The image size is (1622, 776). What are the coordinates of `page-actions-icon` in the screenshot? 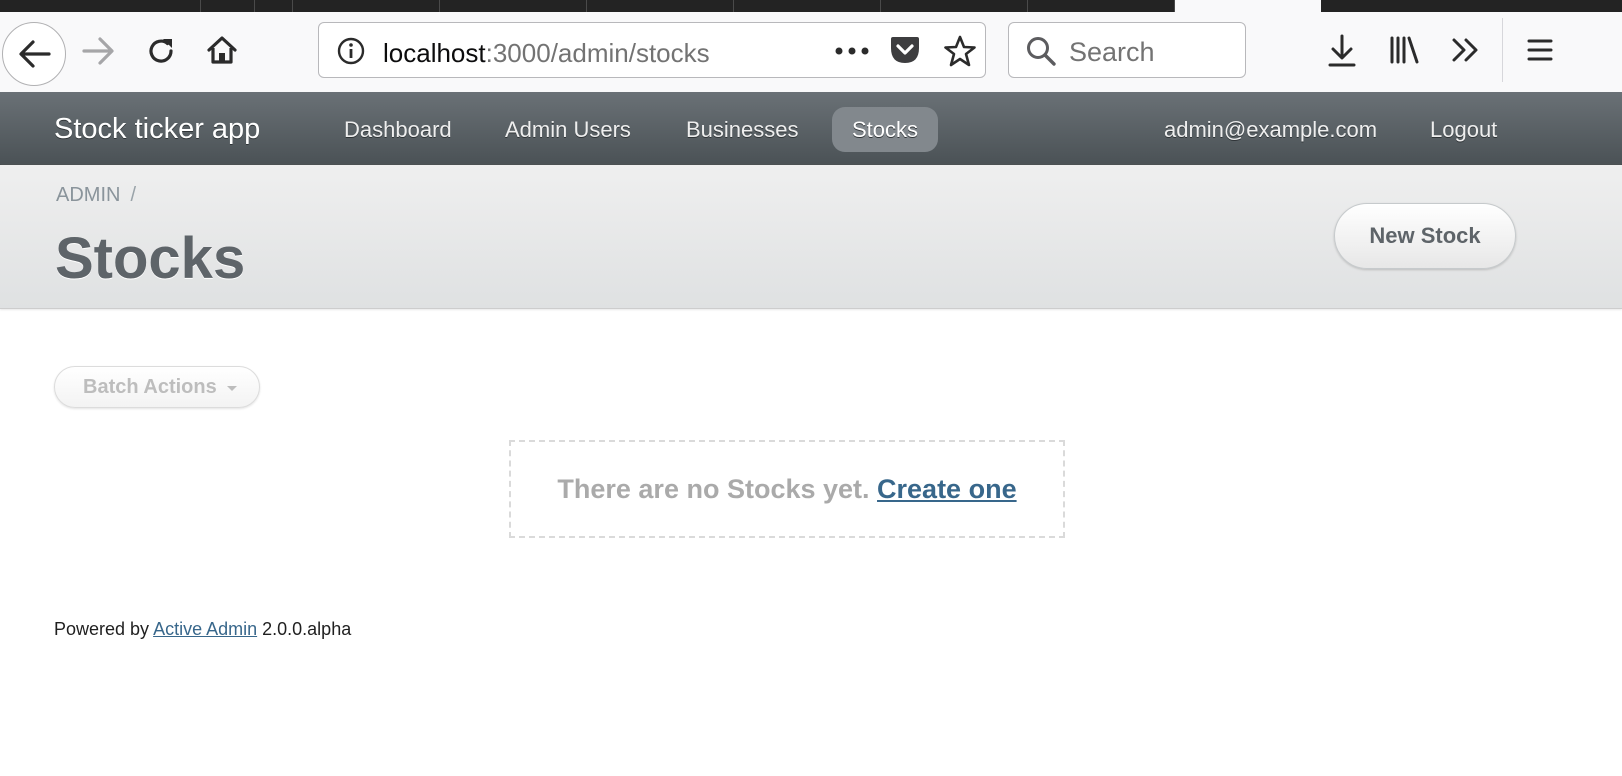 It's located at (852, 51).